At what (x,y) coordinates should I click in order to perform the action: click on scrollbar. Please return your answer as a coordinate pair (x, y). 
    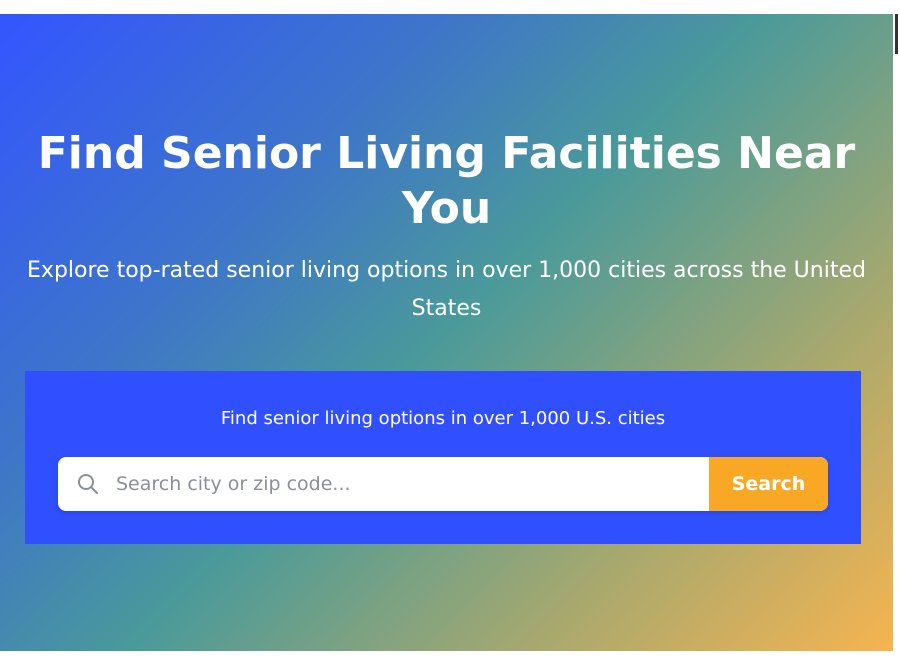
    Looking at the image, I should click on (896, 340).